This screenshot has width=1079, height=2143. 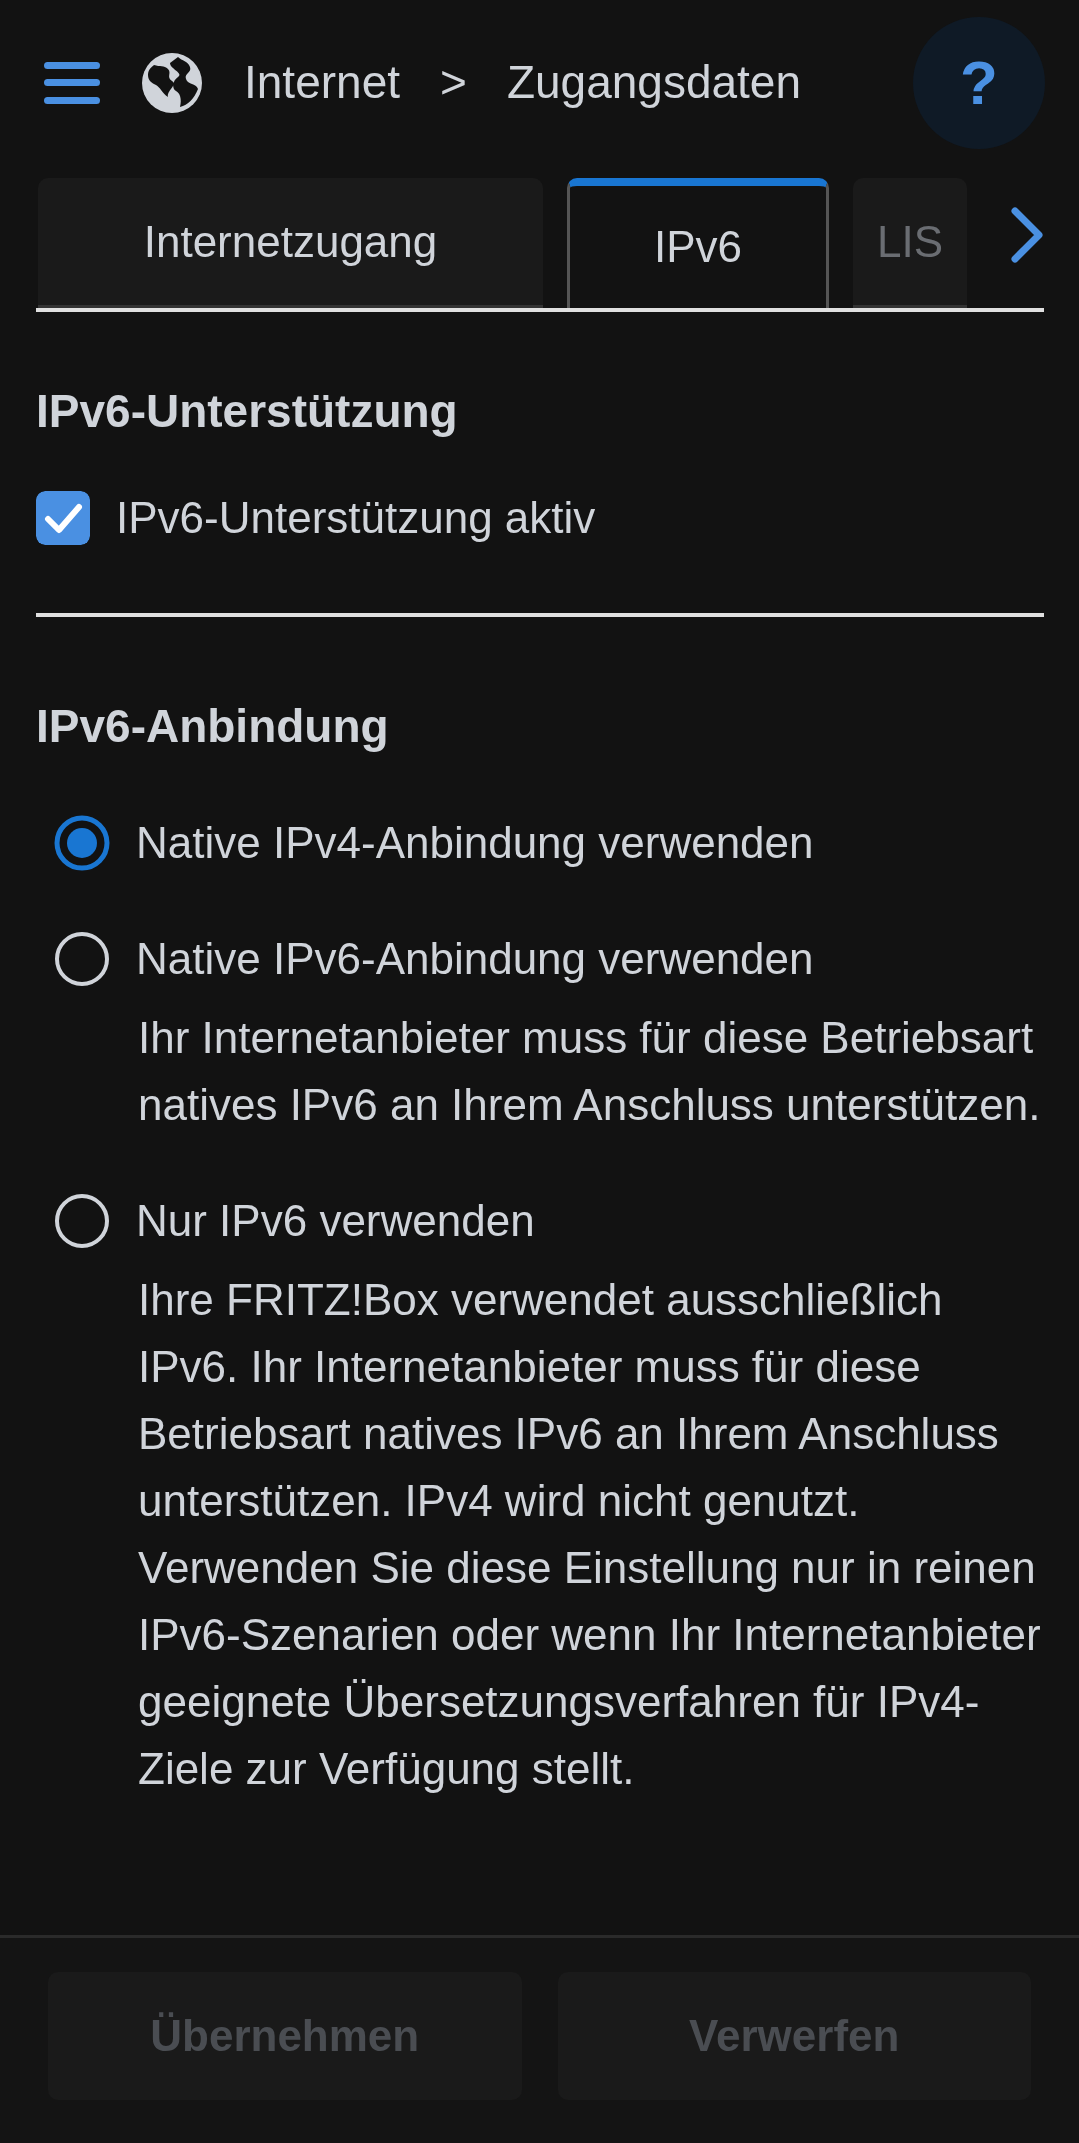 I want to click on section-heading: IPv6-Unterstützung, so click(x=247, y=411).